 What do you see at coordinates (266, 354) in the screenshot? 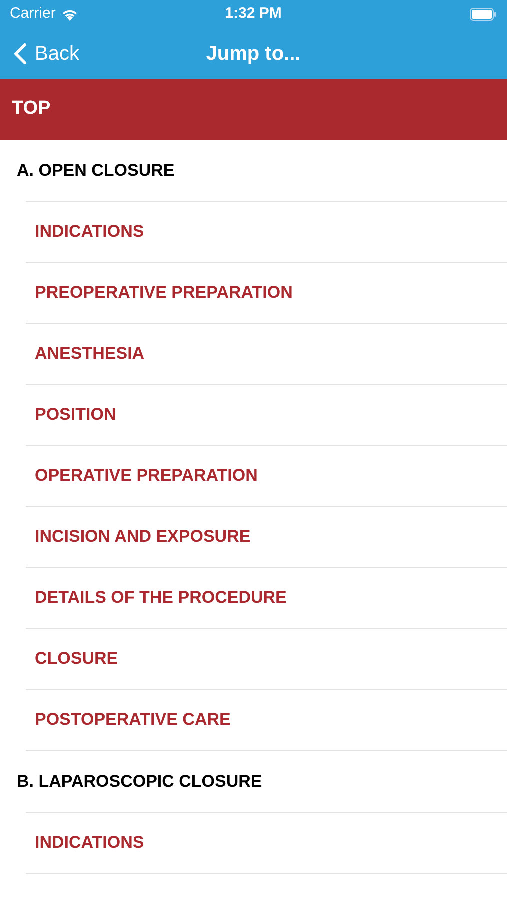
I see `list-item: ANESTHESIA` at bounding box center [266, 354].